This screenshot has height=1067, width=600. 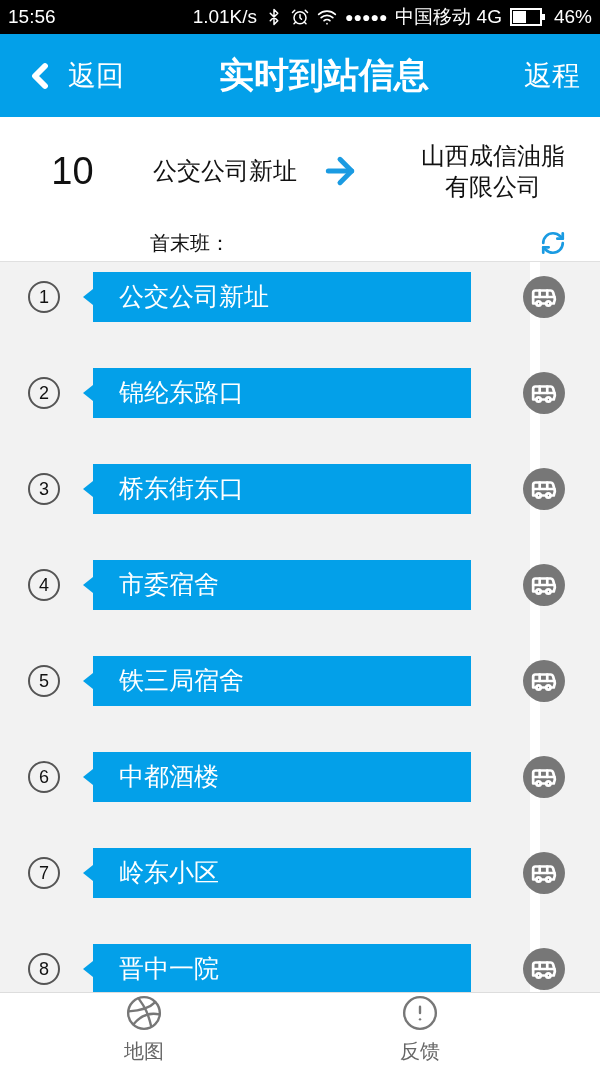 I want to click on route-number: 10, so click(x=72, y=171).